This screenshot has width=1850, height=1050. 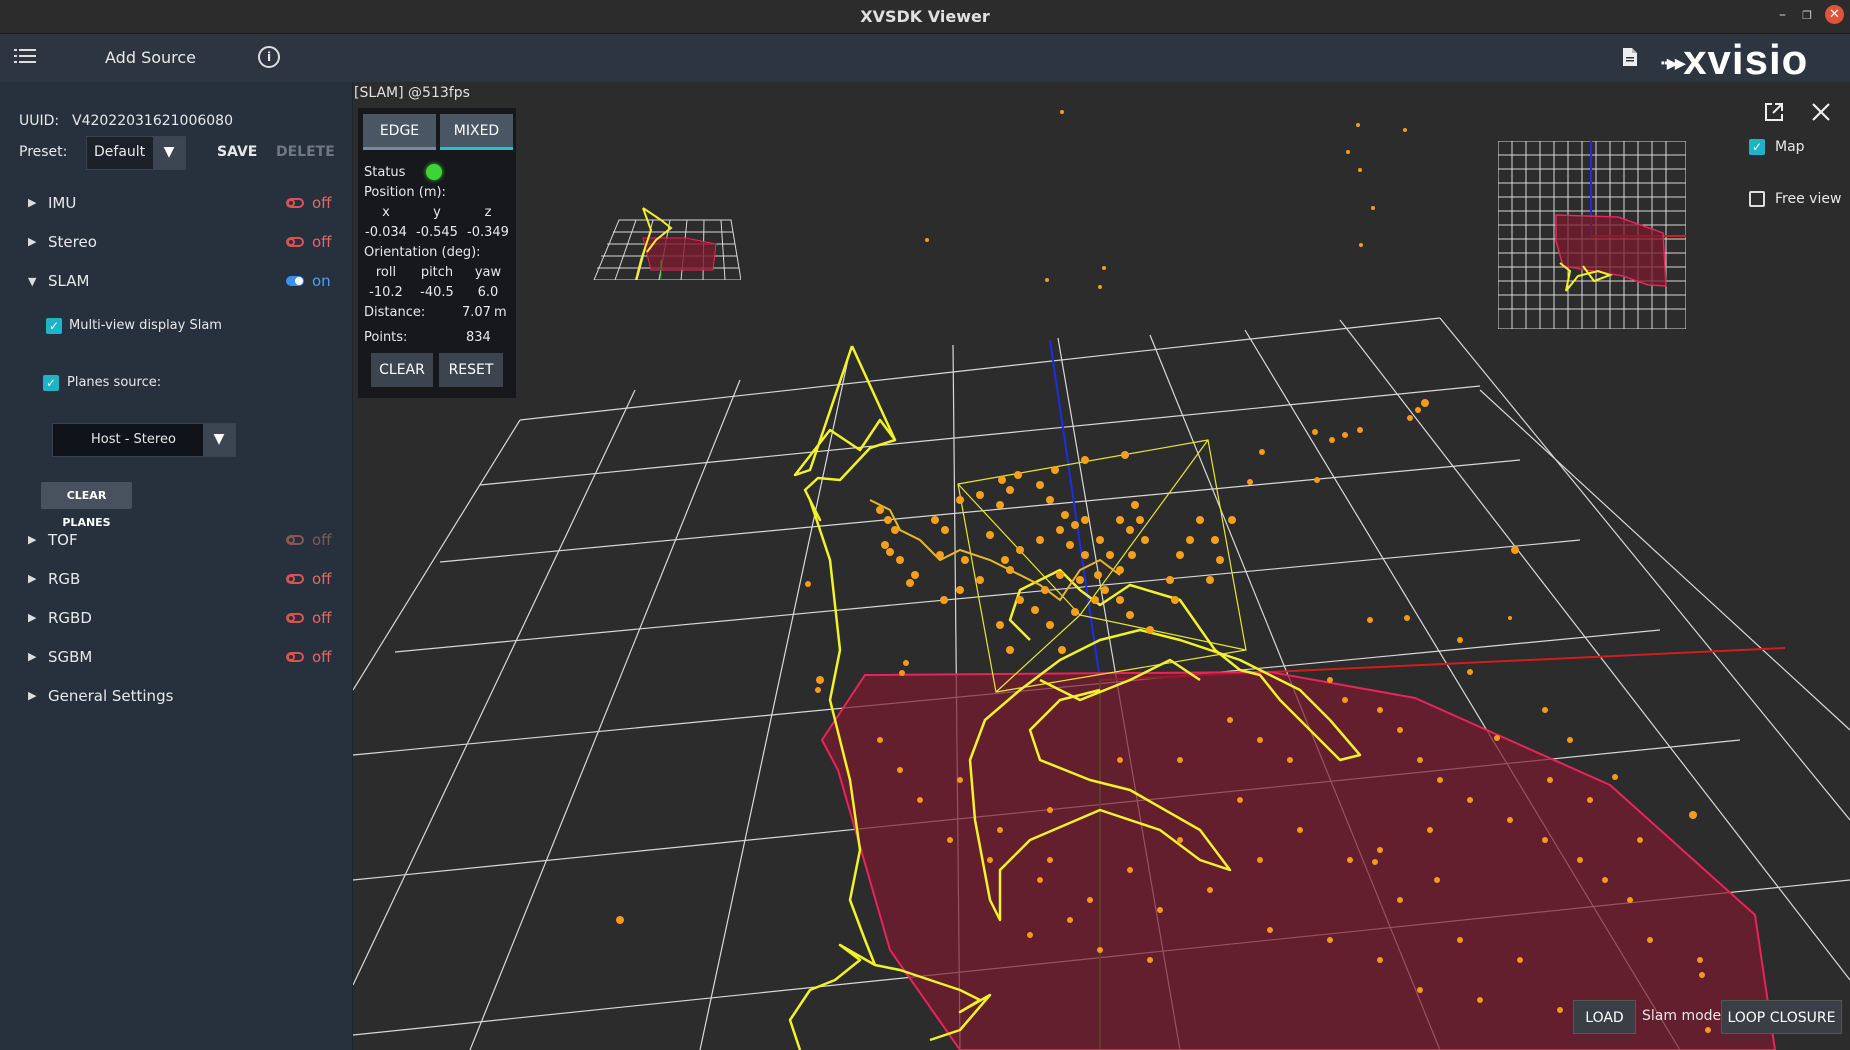 What do you see at coordinates (385, 172) in the screenshot?
I see `status-label: Status` at bounding box center [385, 172].